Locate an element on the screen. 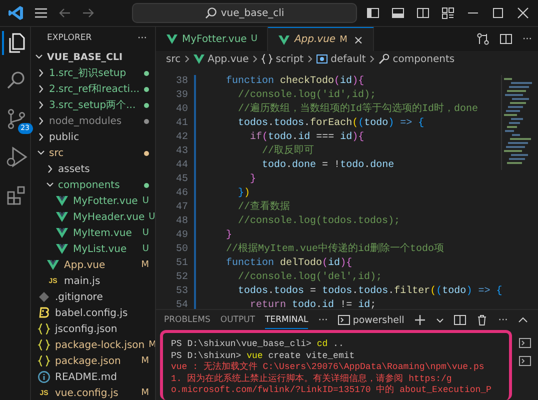  forward-arrow-icon is located at coordinates (88, 13).